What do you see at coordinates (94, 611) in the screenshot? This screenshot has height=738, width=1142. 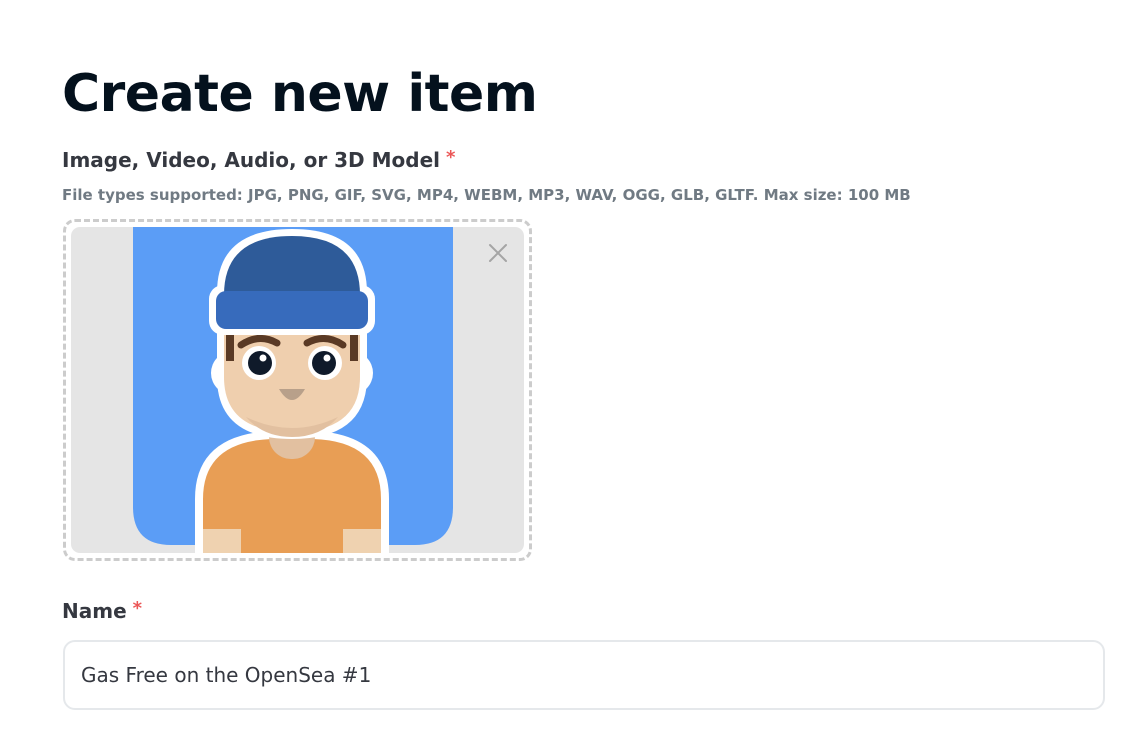 I see `name-field-label-text: Name` at bounding box center [94, 611].